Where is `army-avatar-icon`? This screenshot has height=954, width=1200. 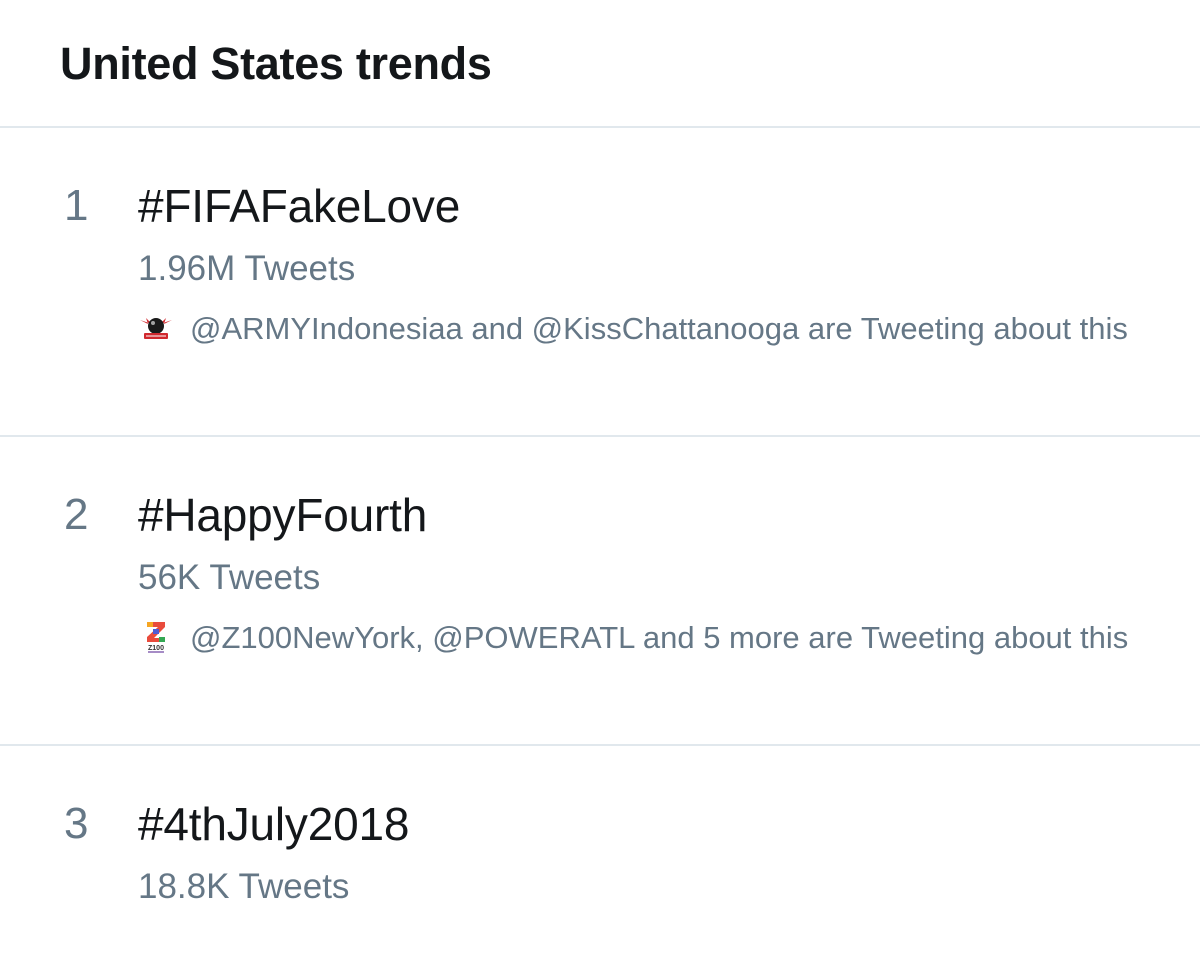
army-avatar-icon is located at coordinates (156, 328).